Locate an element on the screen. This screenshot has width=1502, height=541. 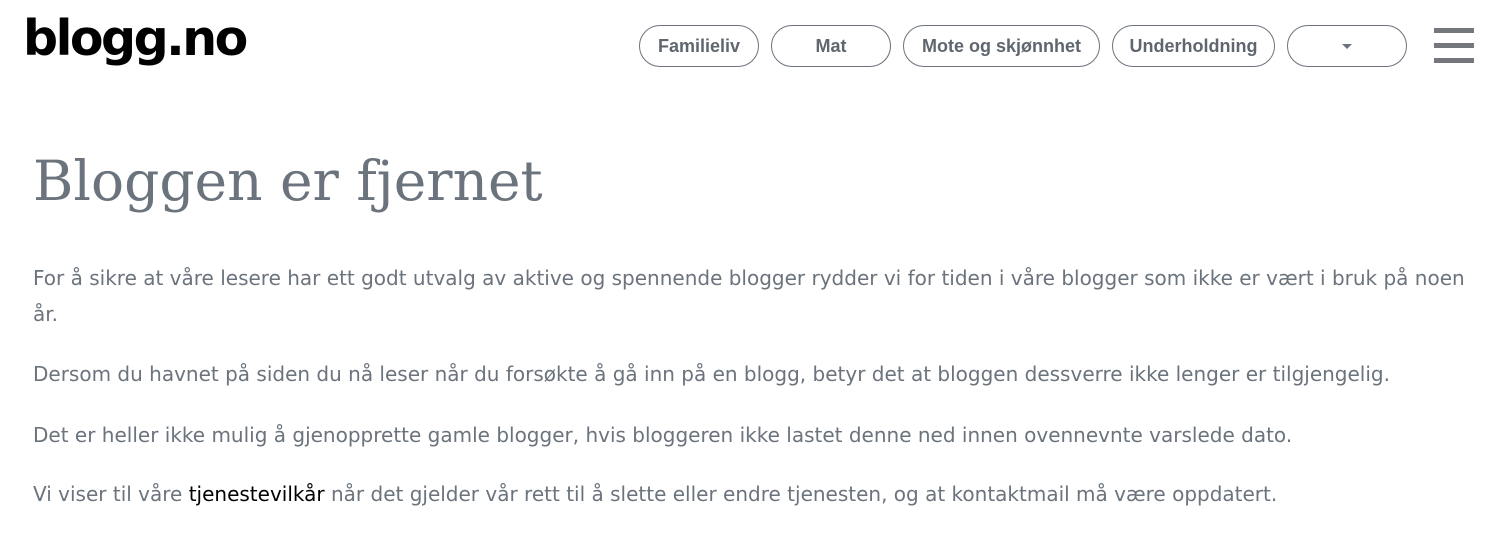
page-title: Bloggen er fjernet is located at coordinates (288, 181).